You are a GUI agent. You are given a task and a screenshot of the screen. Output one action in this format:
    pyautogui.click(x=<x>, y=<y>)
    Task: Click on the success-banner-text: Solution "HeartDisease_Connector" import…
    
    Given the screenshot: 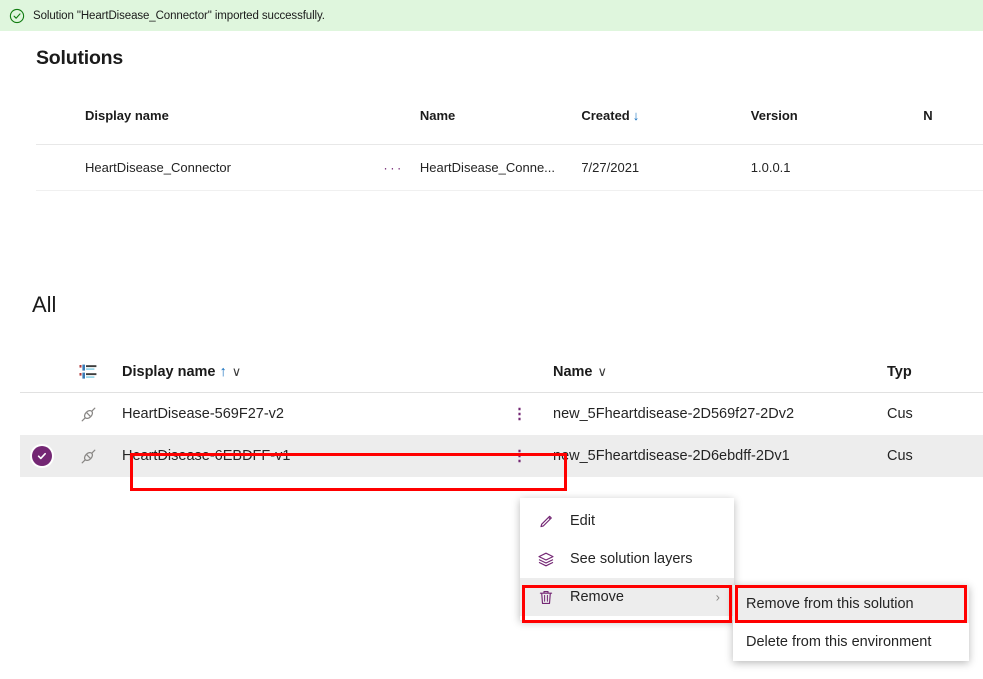 What is the action you would take?
    pyautogui.click(x=179, y=15)
    